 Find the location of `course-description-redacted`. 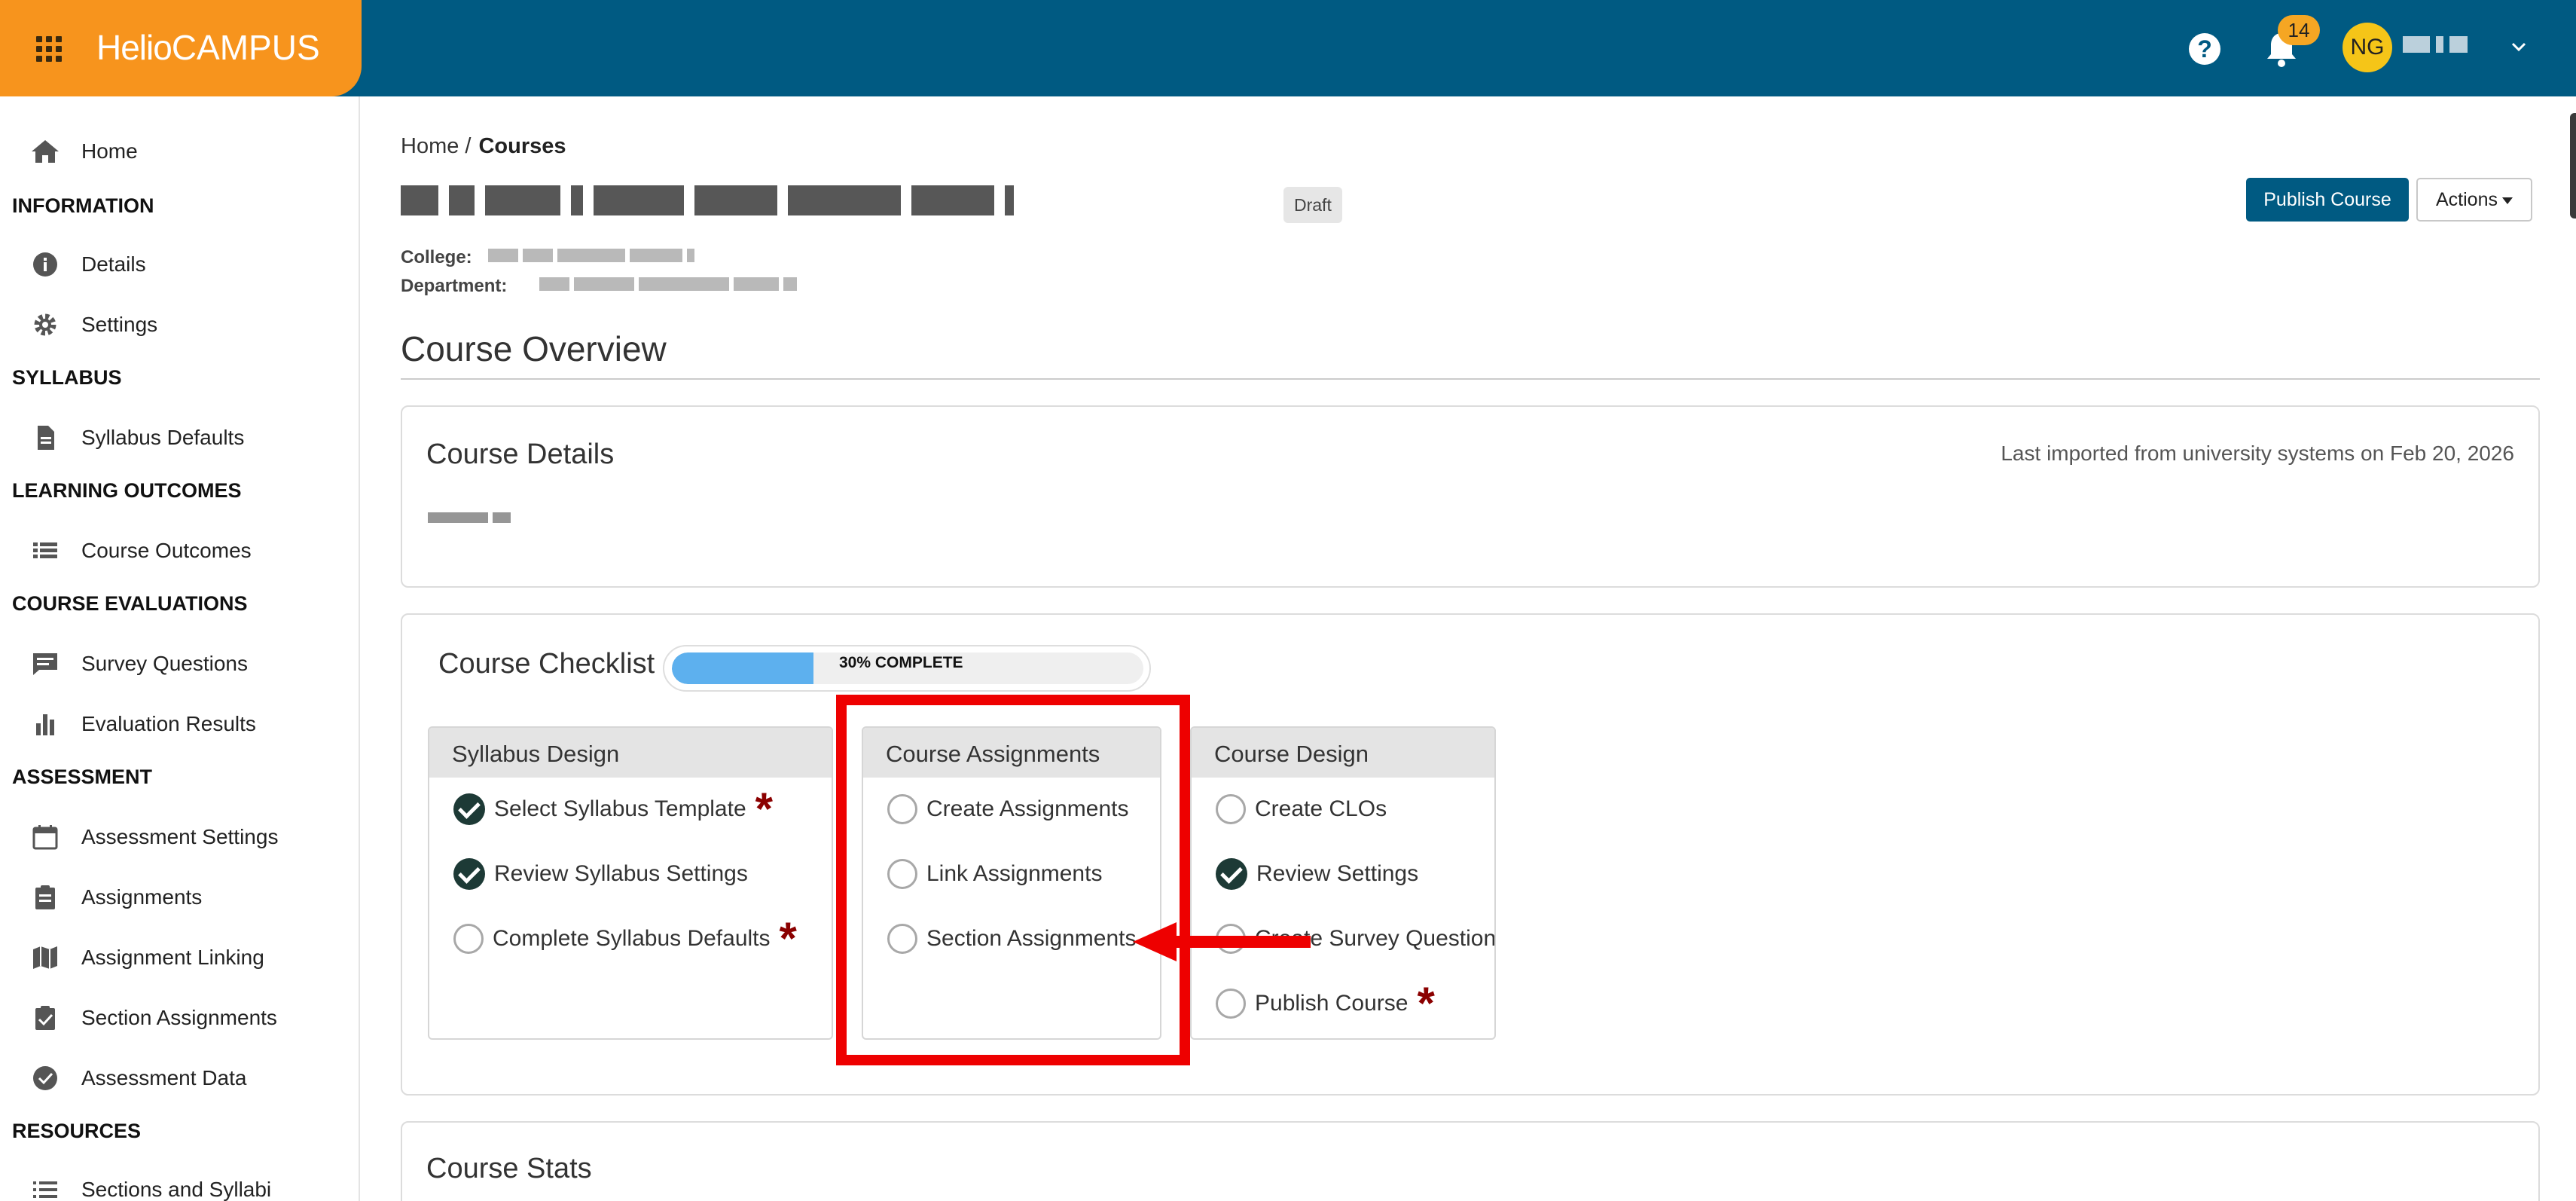

course-description-redacted is located at coordinates (481, 518).